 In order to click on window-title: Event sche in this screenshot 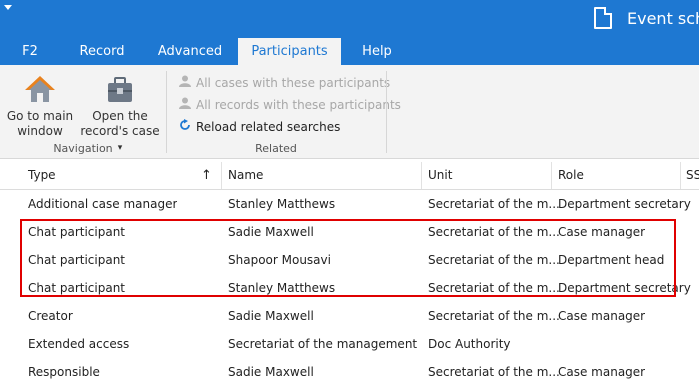, I will do `click(663, 18)`.